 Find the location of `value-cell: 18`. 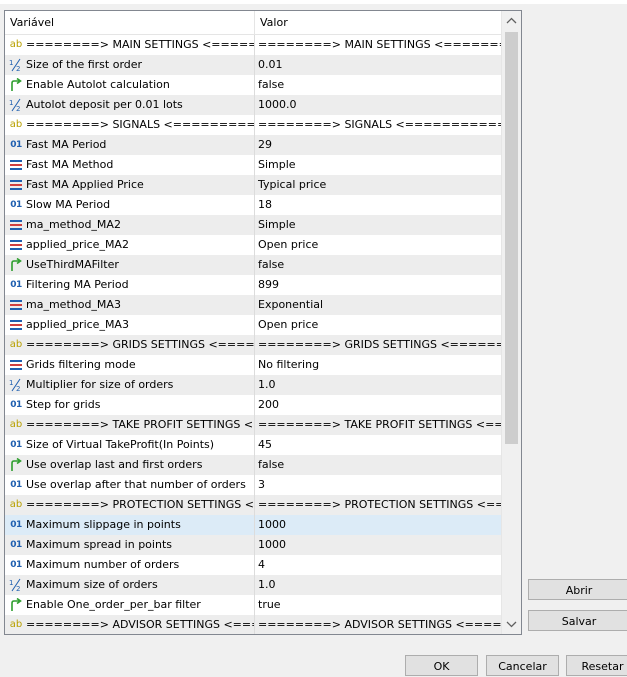

value-cell: 18 is located at coordinates (378, 205).